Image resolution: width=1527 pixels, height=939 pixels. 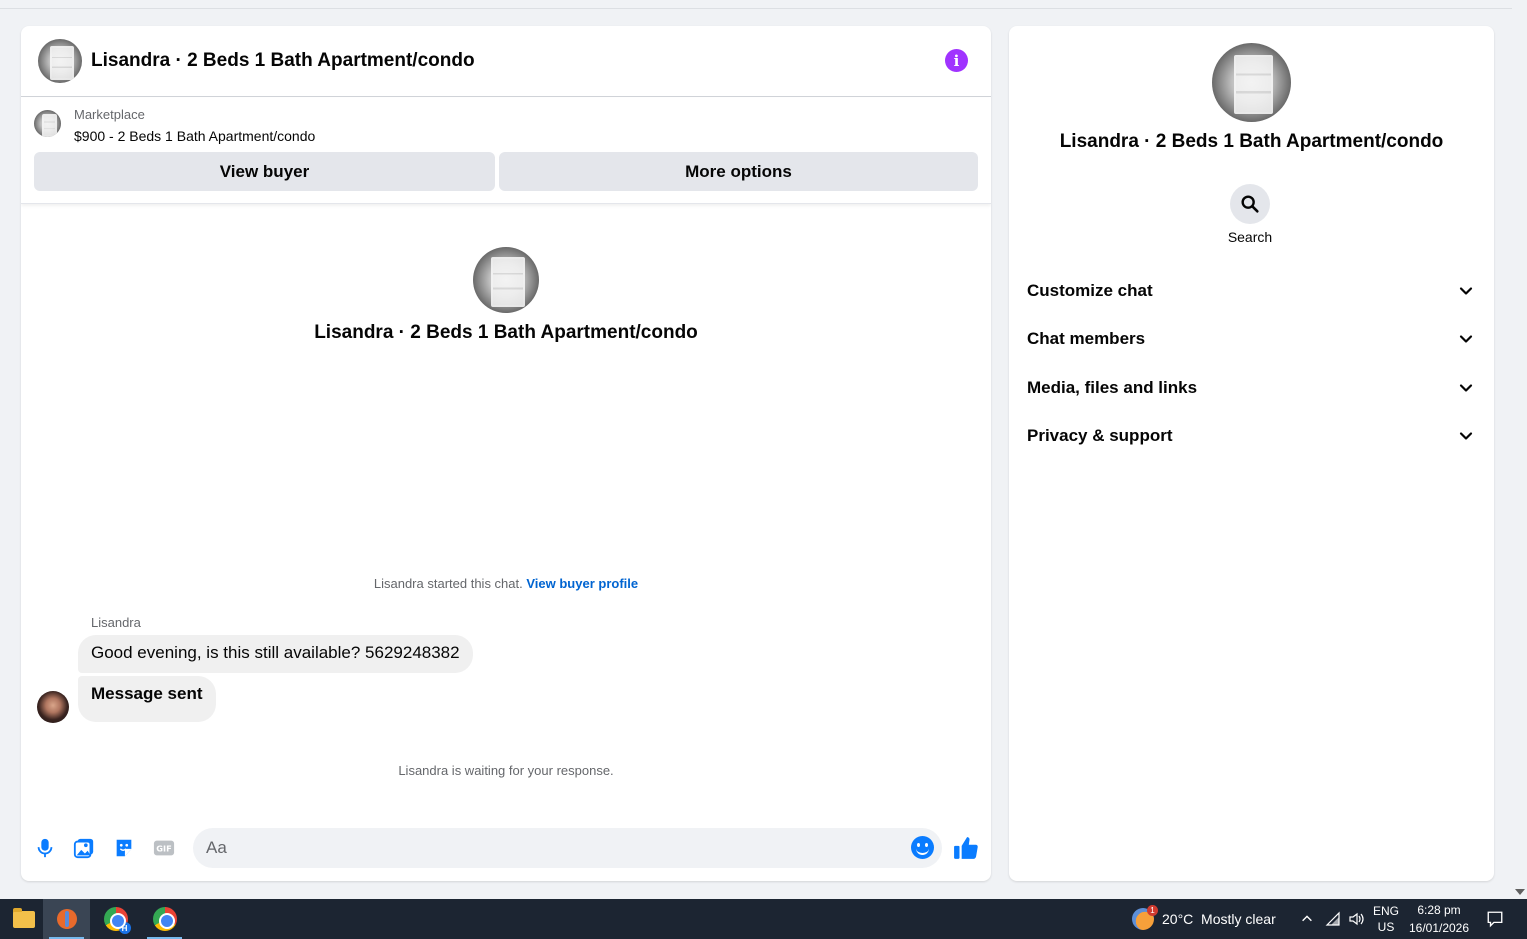 What do you see at coordinates (567, 848) in the screenshot?
I see `message-input` at bounding box center [567, 848].